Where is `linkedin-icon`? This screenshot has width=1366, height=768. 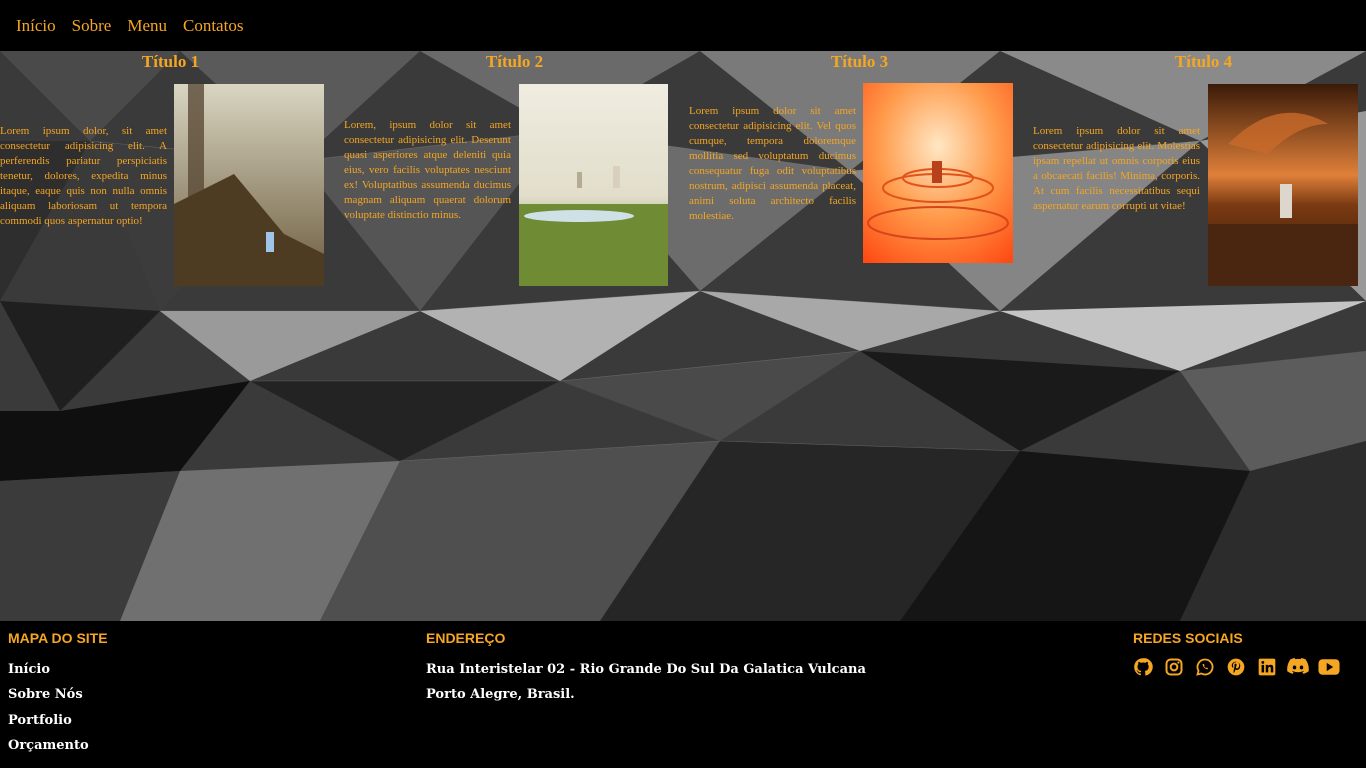 linkedin-icon is located at coordinates (1267, 667).